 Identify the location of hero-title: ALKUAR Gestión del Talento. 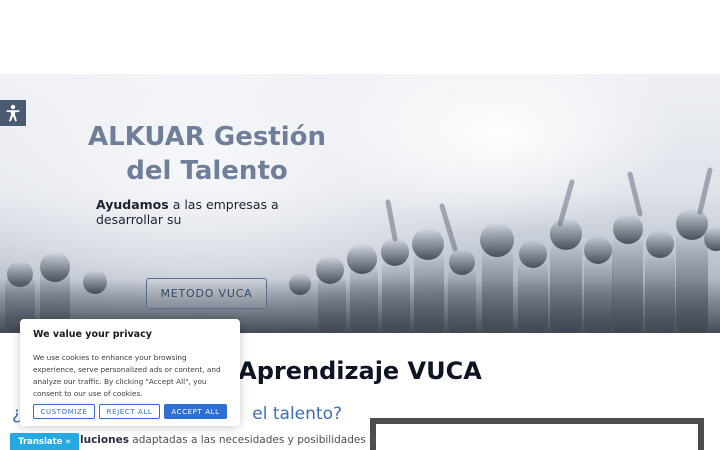
(207, 154).